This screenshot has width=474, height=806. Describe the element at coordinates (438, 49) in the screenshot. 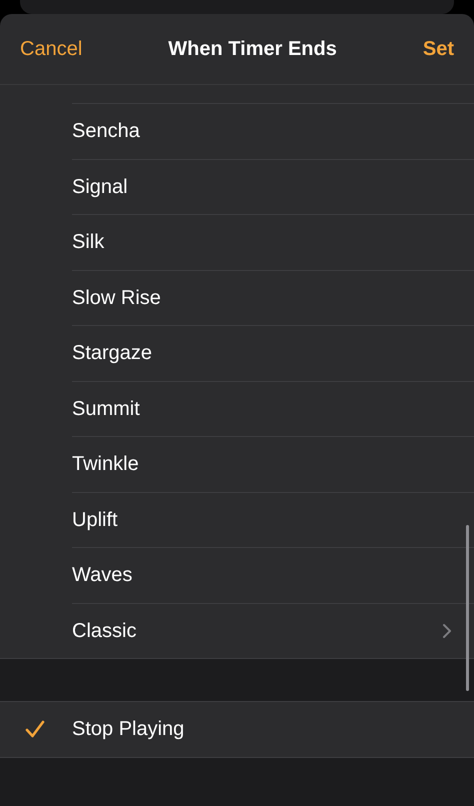

I see `set-button: Set` at that location.